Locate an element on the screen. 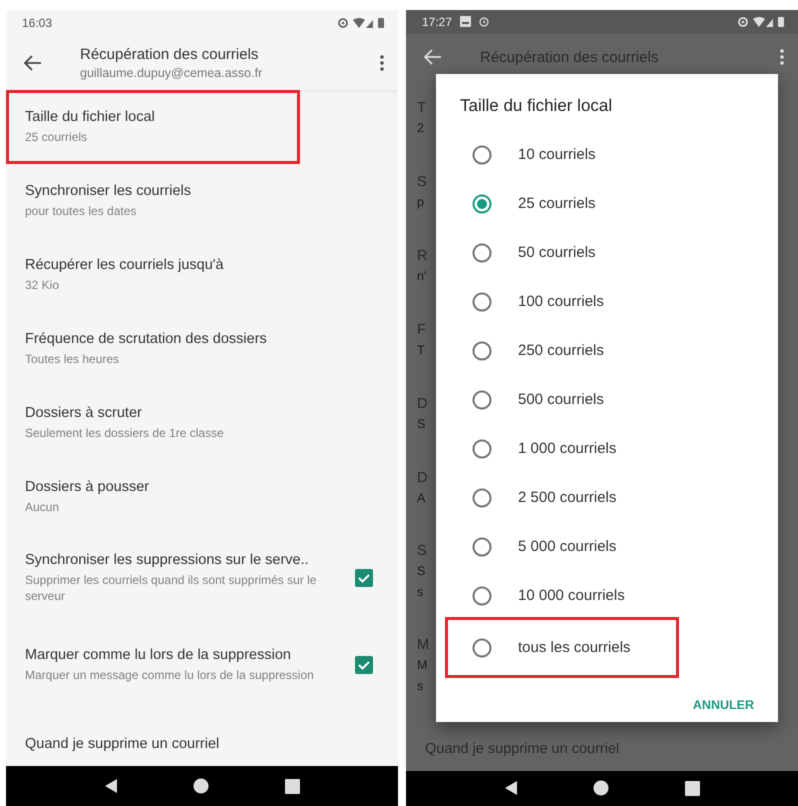 This screenshot has width=798, height=806. option-label: 100 courriels is located at coordinates (561, 301).